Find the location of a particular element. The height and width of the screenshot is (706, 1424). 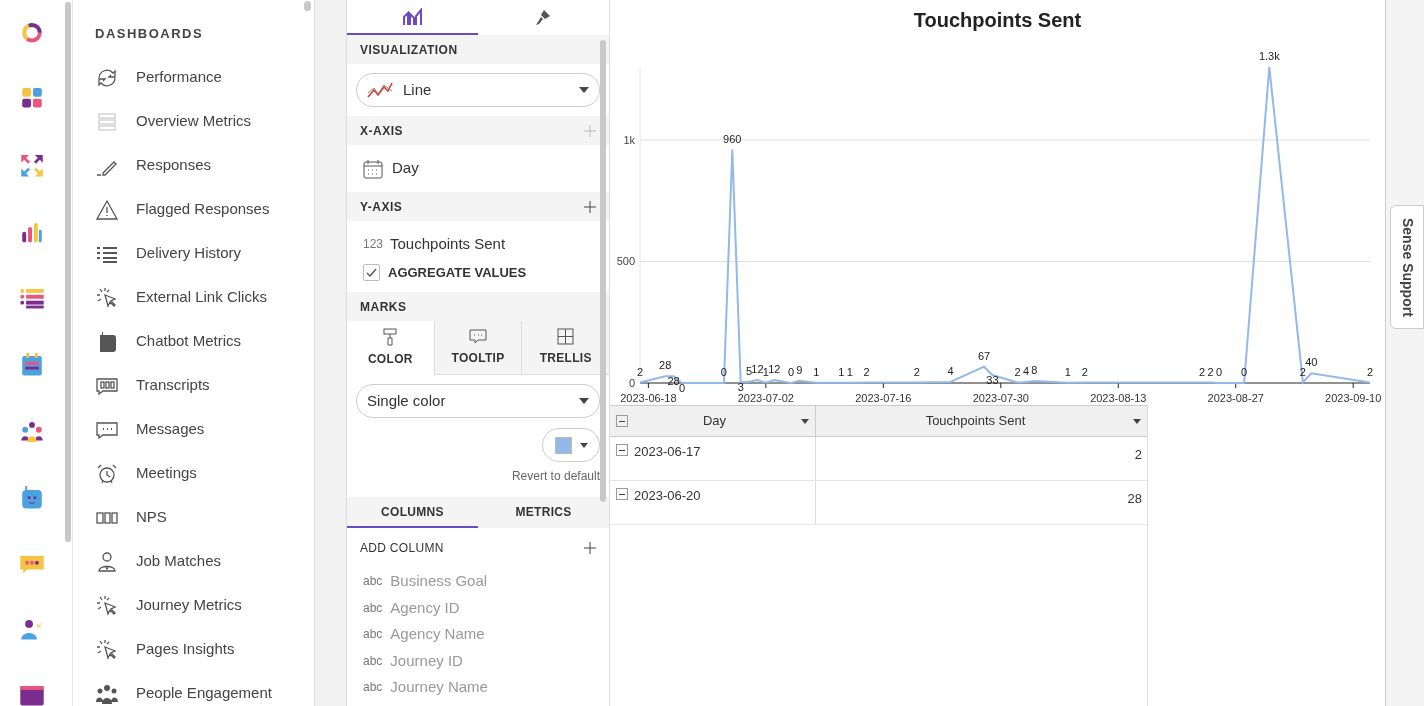

column-item: abc Journey ID is located at coordinates (478, 660).